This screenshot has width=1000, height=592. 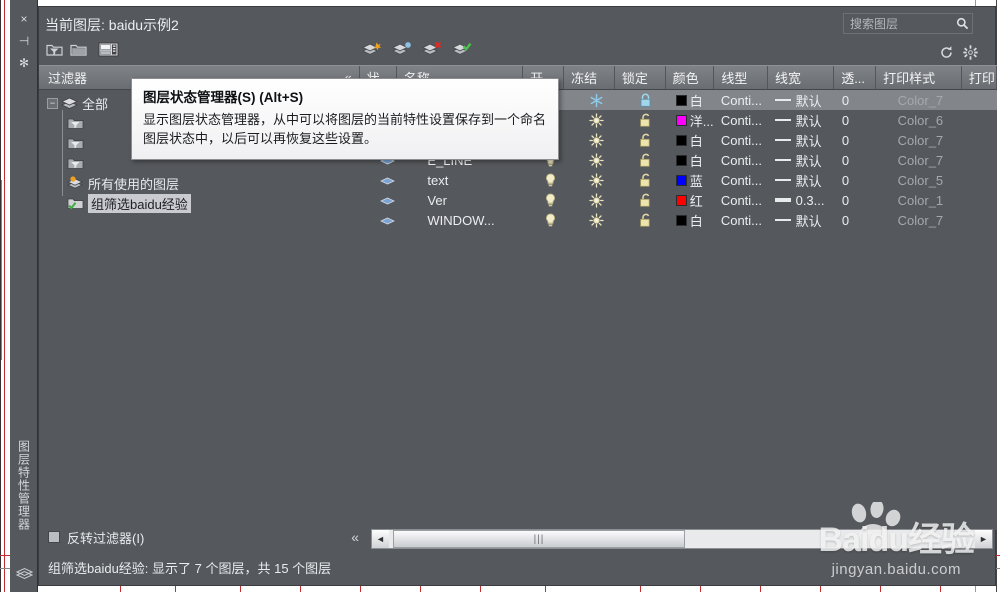 I want to click on column-header-lock: 锁定, so click(x=640, y=77).